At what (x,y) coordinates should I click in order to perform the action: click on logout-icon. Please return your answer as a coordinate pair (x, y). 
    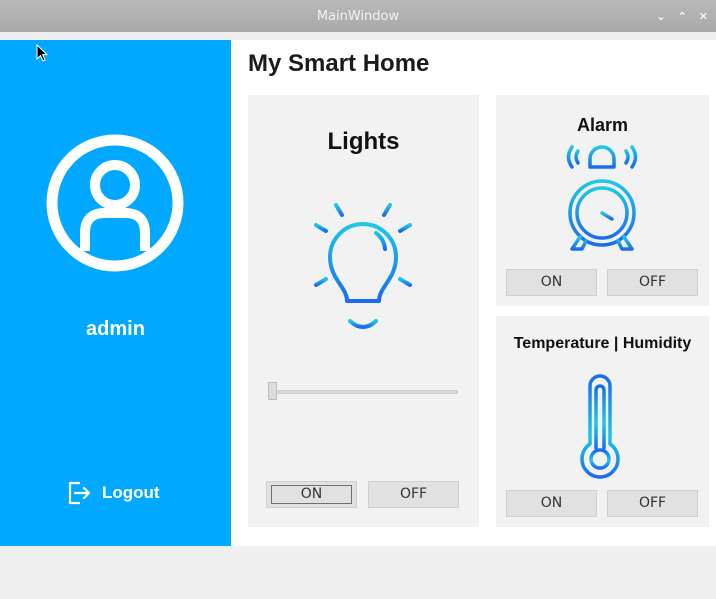
    Looking at the image, I should click on (79, 493).